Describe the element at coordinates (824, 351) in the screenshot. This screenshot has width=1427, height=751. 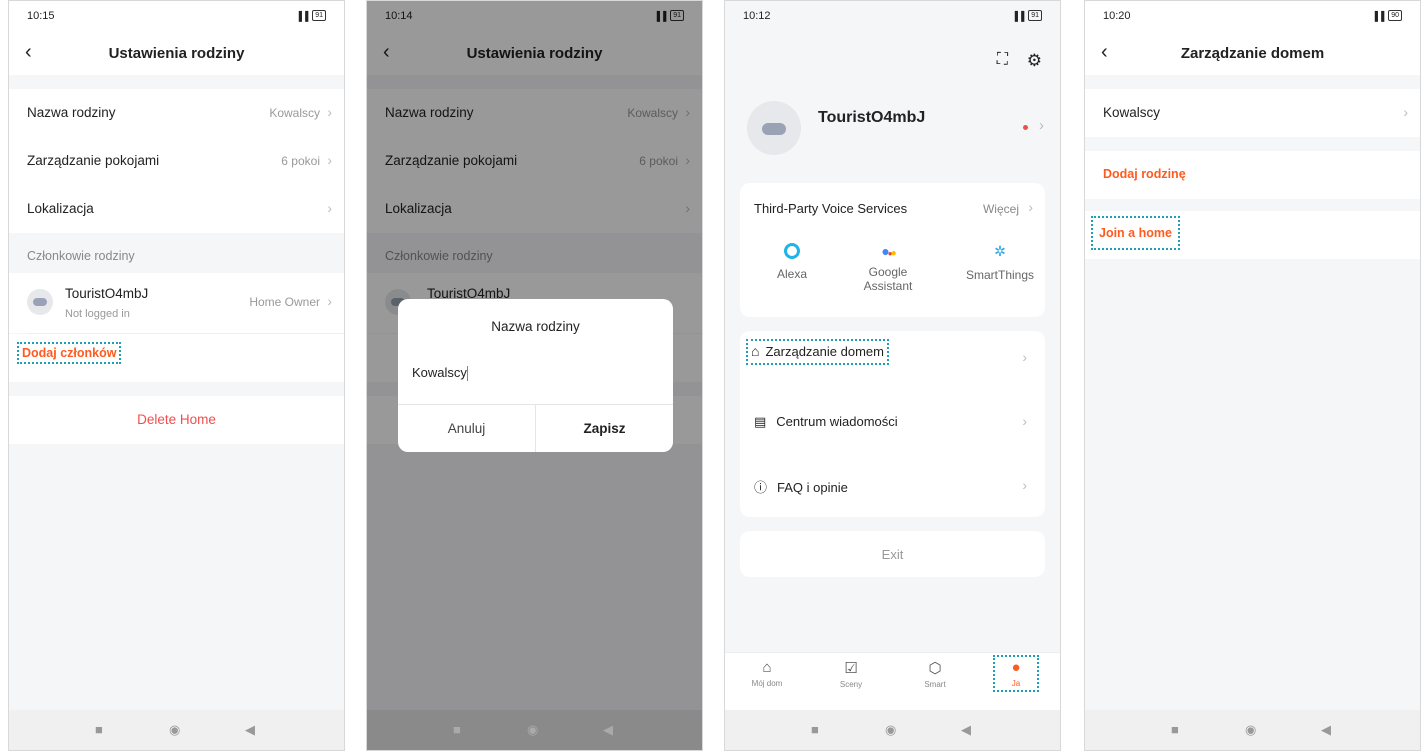
I see `menu-item-label: Zarządzanie domem` at that location.